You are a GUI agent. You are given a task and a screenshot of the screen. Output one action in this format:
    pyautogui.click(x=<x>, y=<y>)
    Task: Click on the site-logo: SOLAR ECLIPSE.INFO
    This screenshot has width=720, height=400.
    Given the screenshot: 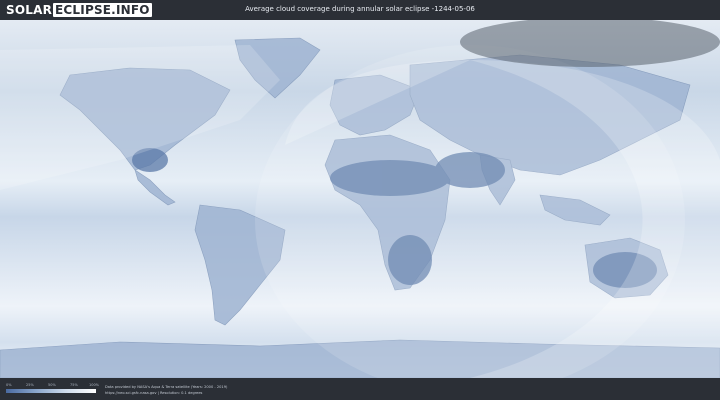 What is the action you would take?
    pyautogui.click(x=79, y=10)
    